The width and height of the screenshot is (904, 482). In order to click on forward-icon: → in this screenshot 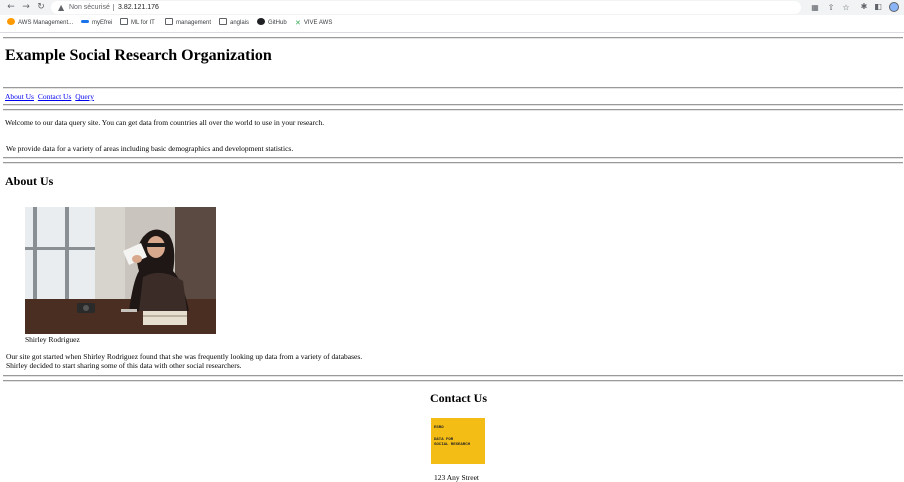, I will do `click(26, 7)`.